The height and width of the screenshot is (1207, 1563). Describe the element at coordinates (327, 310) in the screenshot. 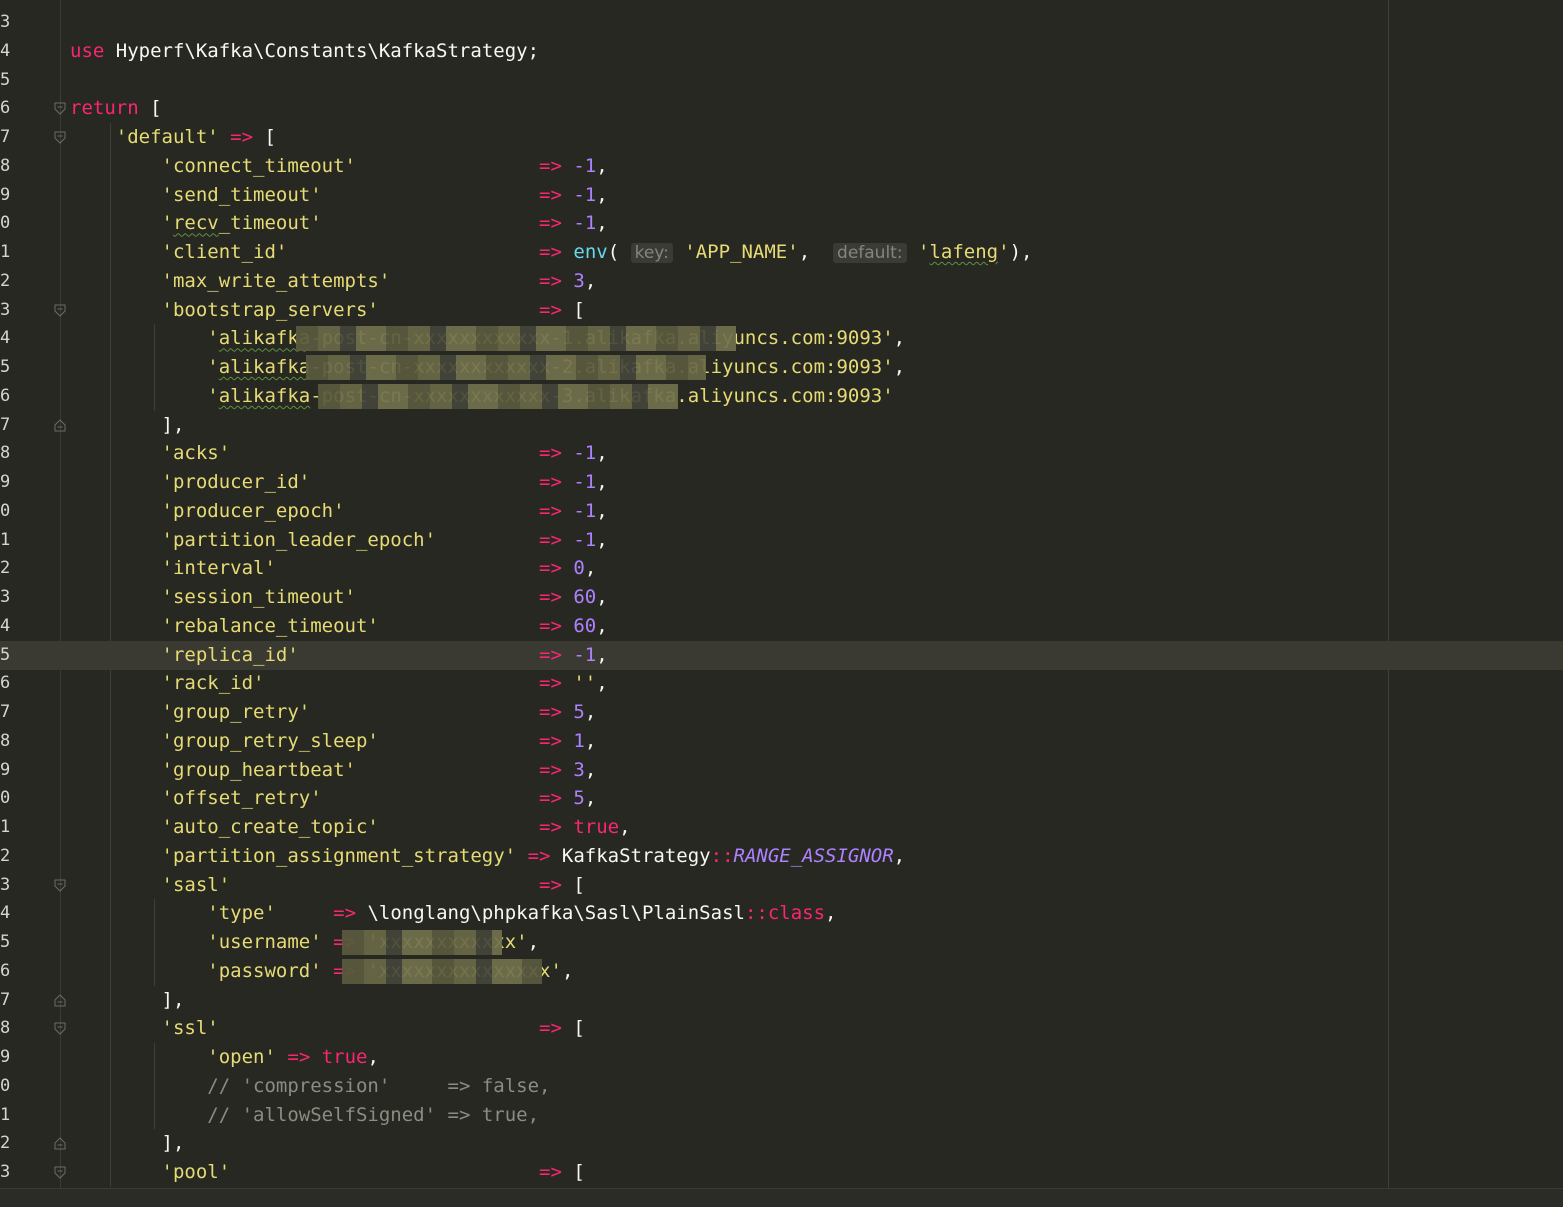

I see `code-content: 'bootstrap_servers' => [` at that location.